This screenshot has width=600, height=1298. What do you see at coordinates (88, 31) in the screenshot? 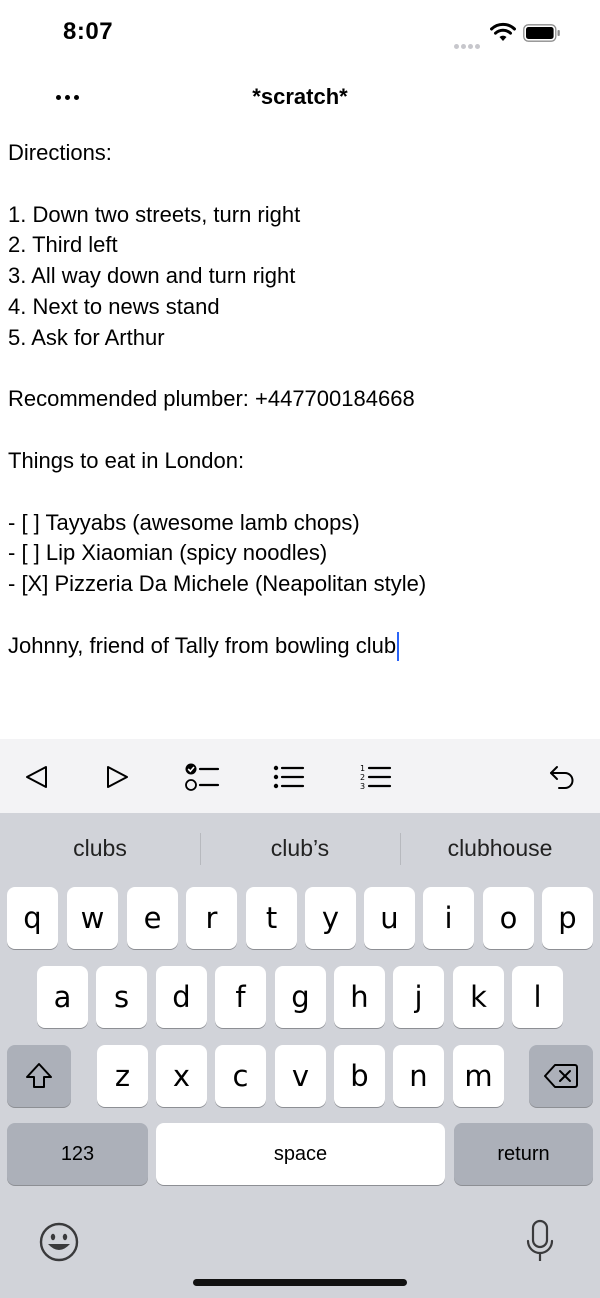
I see `status-time: 8:07` at bounding box center [88, 31].